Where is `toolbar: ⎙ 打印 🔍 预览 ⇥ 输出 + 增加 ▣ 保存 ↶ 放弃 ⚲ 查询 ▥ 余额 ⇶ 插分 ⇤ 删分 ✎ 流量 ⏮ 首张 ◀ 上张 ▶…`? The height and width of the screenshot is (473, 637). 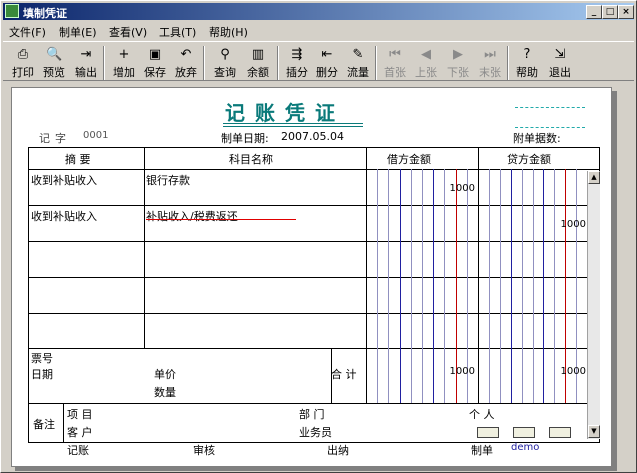 toolbar: ⎙ 打印 🔍 预览 ⇥ 输出 + 增加 ▣ 保存 ↶ 放弃 ⚲ 查询 ▥ 余额 ⇶ 插分 ⇤ 删分 ✎ 流量 ⏮ 首张 ◀ 上张 ▶… is located at coordinates (318, 61).